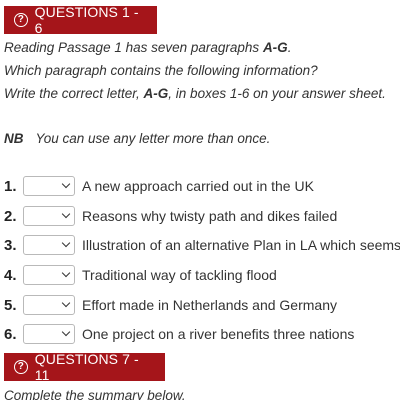  I want to click on section-header-questions-7-11: ? QUESTIONS 7 - 11, so click(84, 367).